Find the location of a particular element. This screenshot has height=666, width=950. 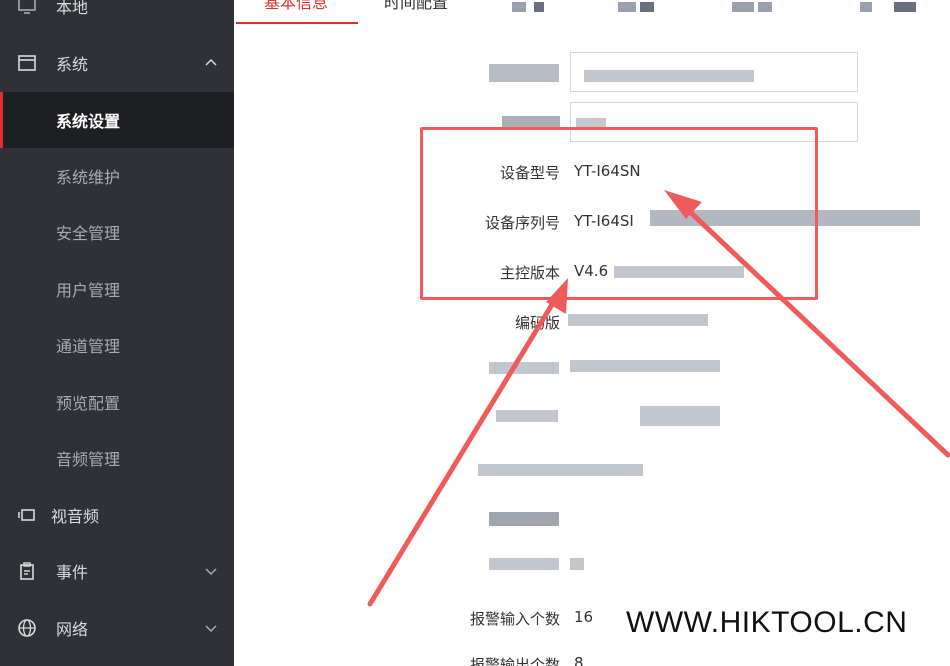

sidebar-item-channels: 通道管理 is located at coordinates (117, 345).